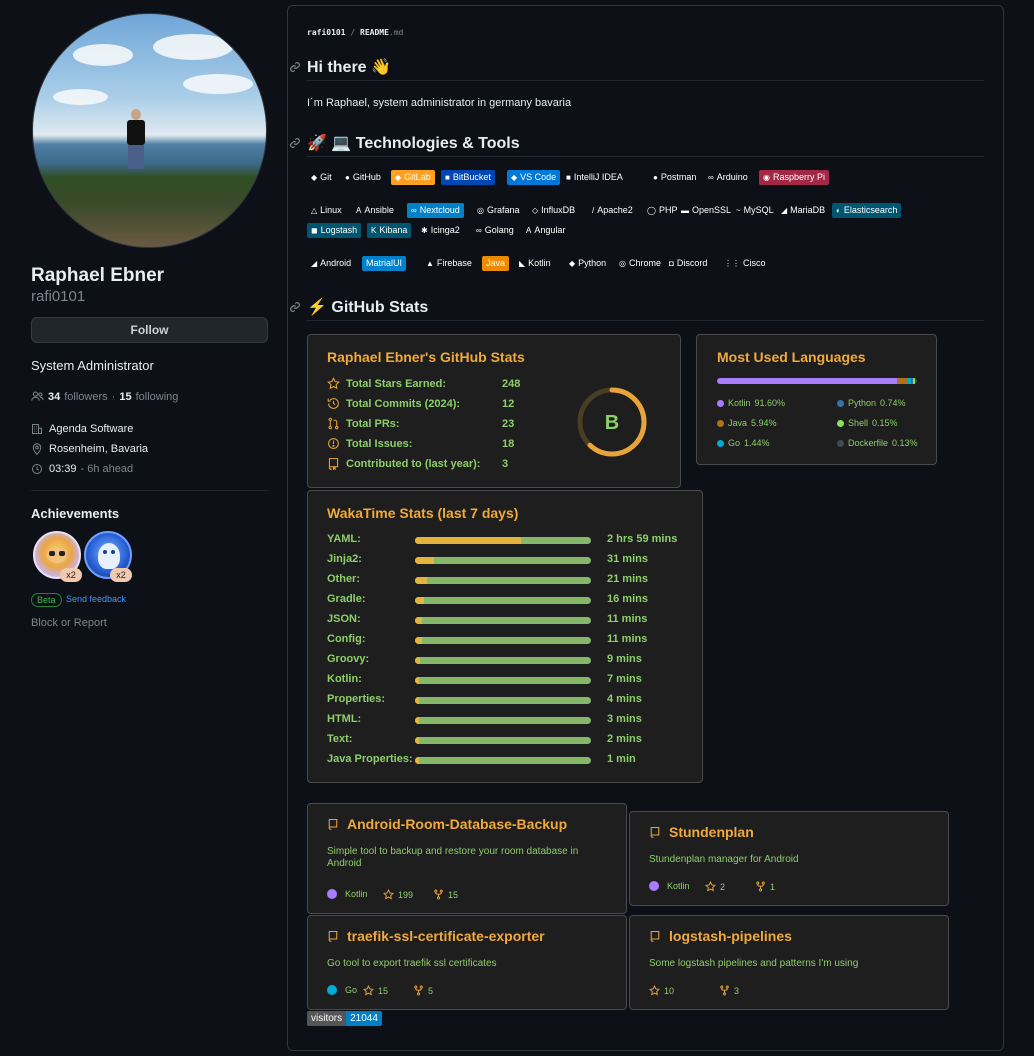 This screenshot has width=1034, height=1056. What do you see at coordinates (784, 210) in the screenshot?
I see `tech-logo-icon: ◢` at bounding box center [784, 210].